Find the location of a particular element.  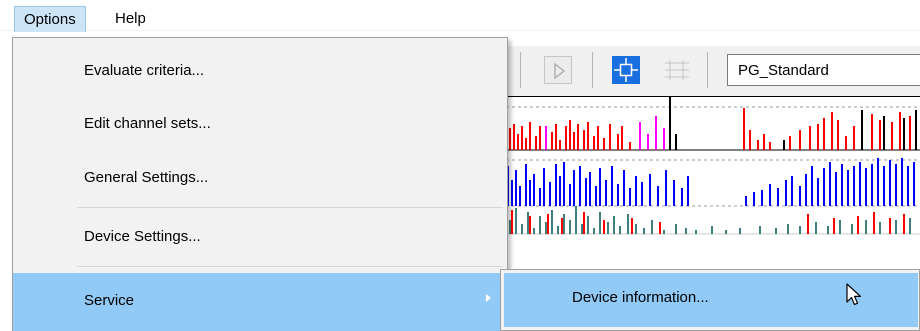

menu-item-label: Service is located at coordinates (109, 300).